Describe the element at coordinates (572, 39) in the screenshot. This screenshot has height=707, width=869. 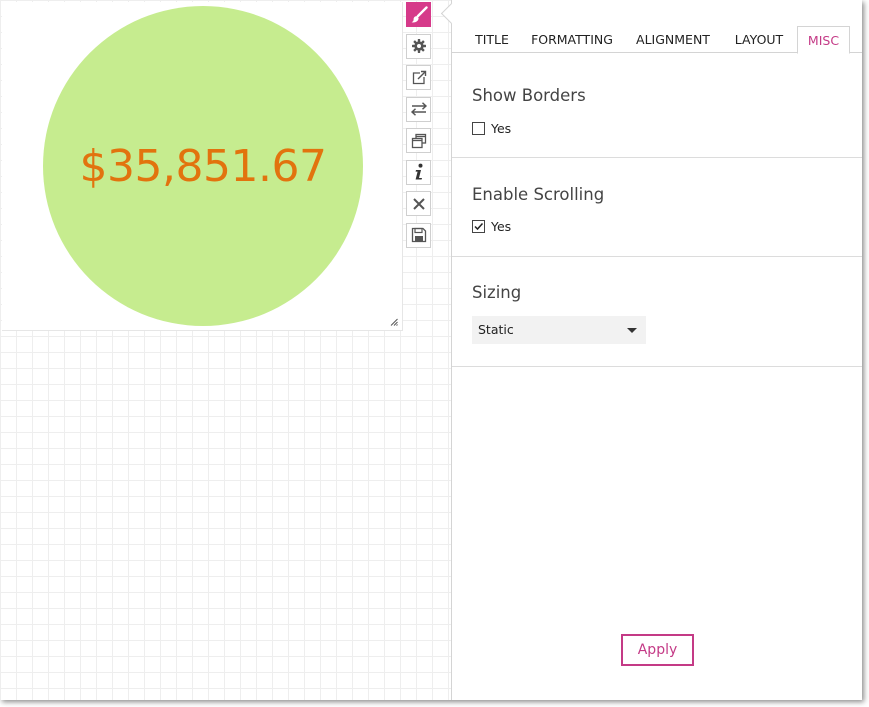
I see `tab-formatting: FORMATTING` at that location.